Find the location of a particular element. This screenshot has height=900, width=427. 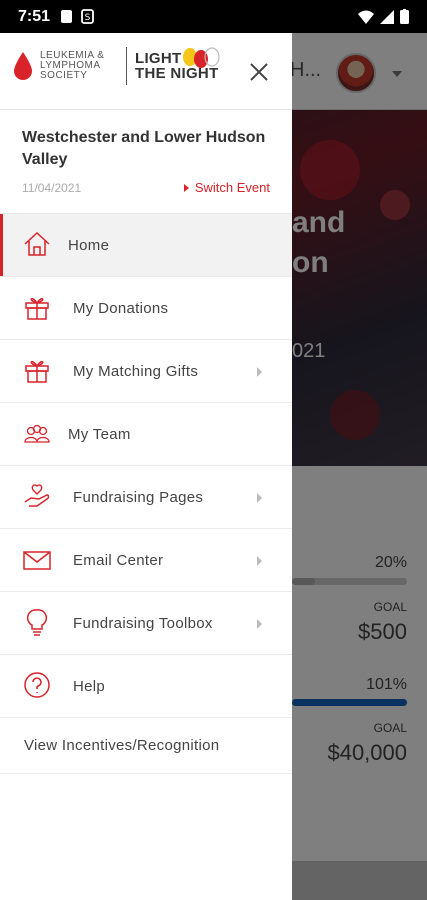

close-icon is located at coordinates (259, 72).